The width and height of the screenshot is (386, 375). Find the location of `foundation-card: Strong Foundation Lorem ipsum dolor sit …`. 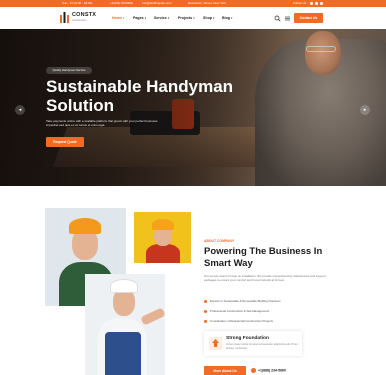

foundation-card: Strong Foundation Lorem ipsum dolor sit … is located at coordinates (253, 343).